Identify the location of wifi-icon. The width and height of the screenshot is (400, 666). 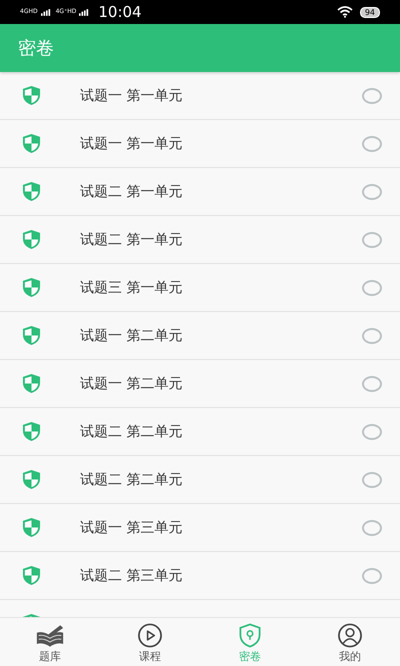
(344, 12).